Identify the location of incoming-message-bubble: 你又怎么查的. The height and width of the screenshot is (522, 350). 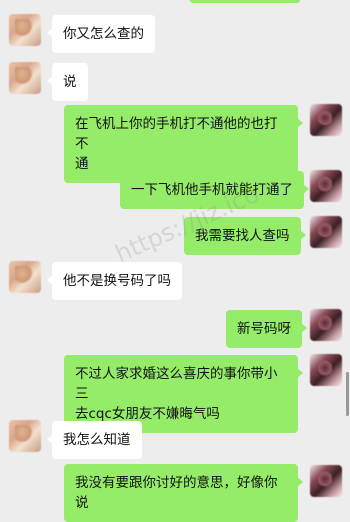
(101, 34).